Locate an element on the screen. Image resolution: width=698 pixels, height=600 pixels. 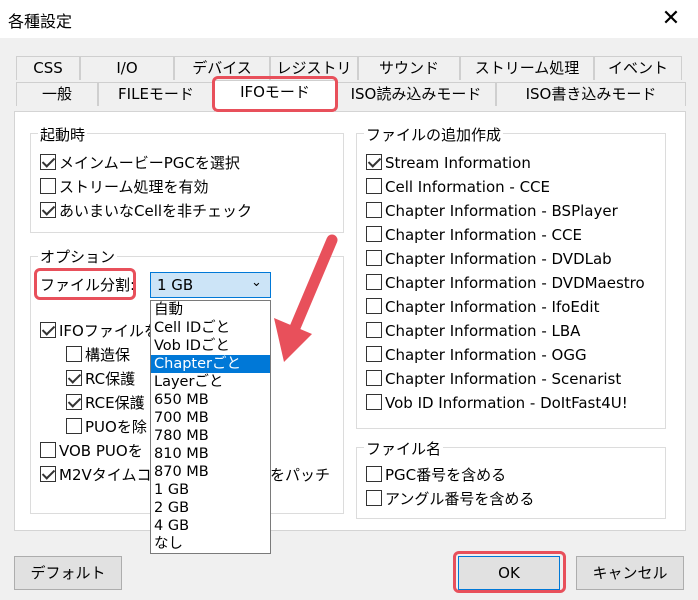
startup-group-title: 起動時 is located at coordinates (63, 134).